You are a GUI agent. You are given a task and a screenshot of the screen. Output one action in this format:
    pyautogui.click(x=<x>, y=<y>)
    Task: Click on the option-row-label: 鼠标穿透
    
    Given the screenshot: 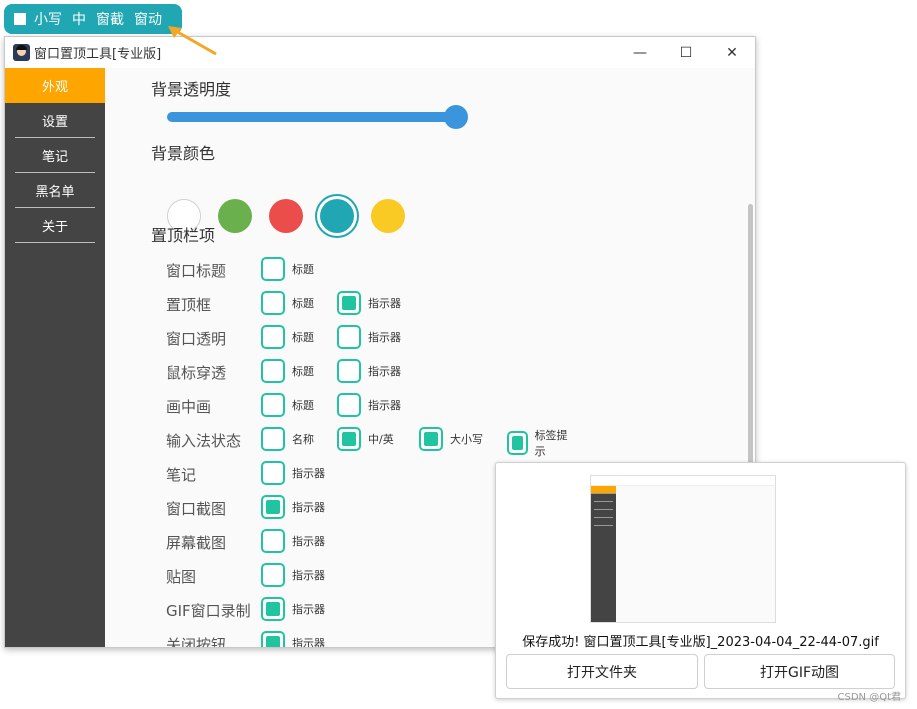 What is the action you would take?
    pyautogui.click(x=196, y=372)
    